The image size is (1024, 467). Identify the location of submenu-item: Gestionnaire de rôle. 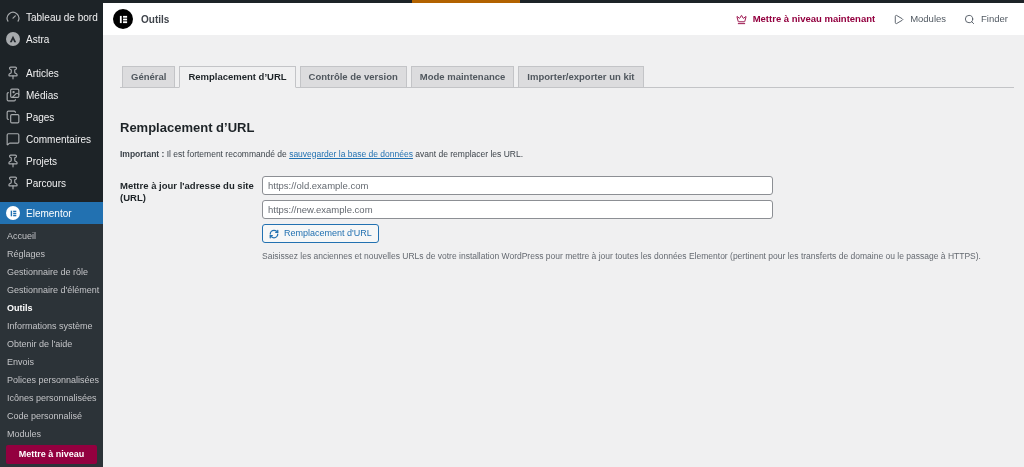
(51, 273).